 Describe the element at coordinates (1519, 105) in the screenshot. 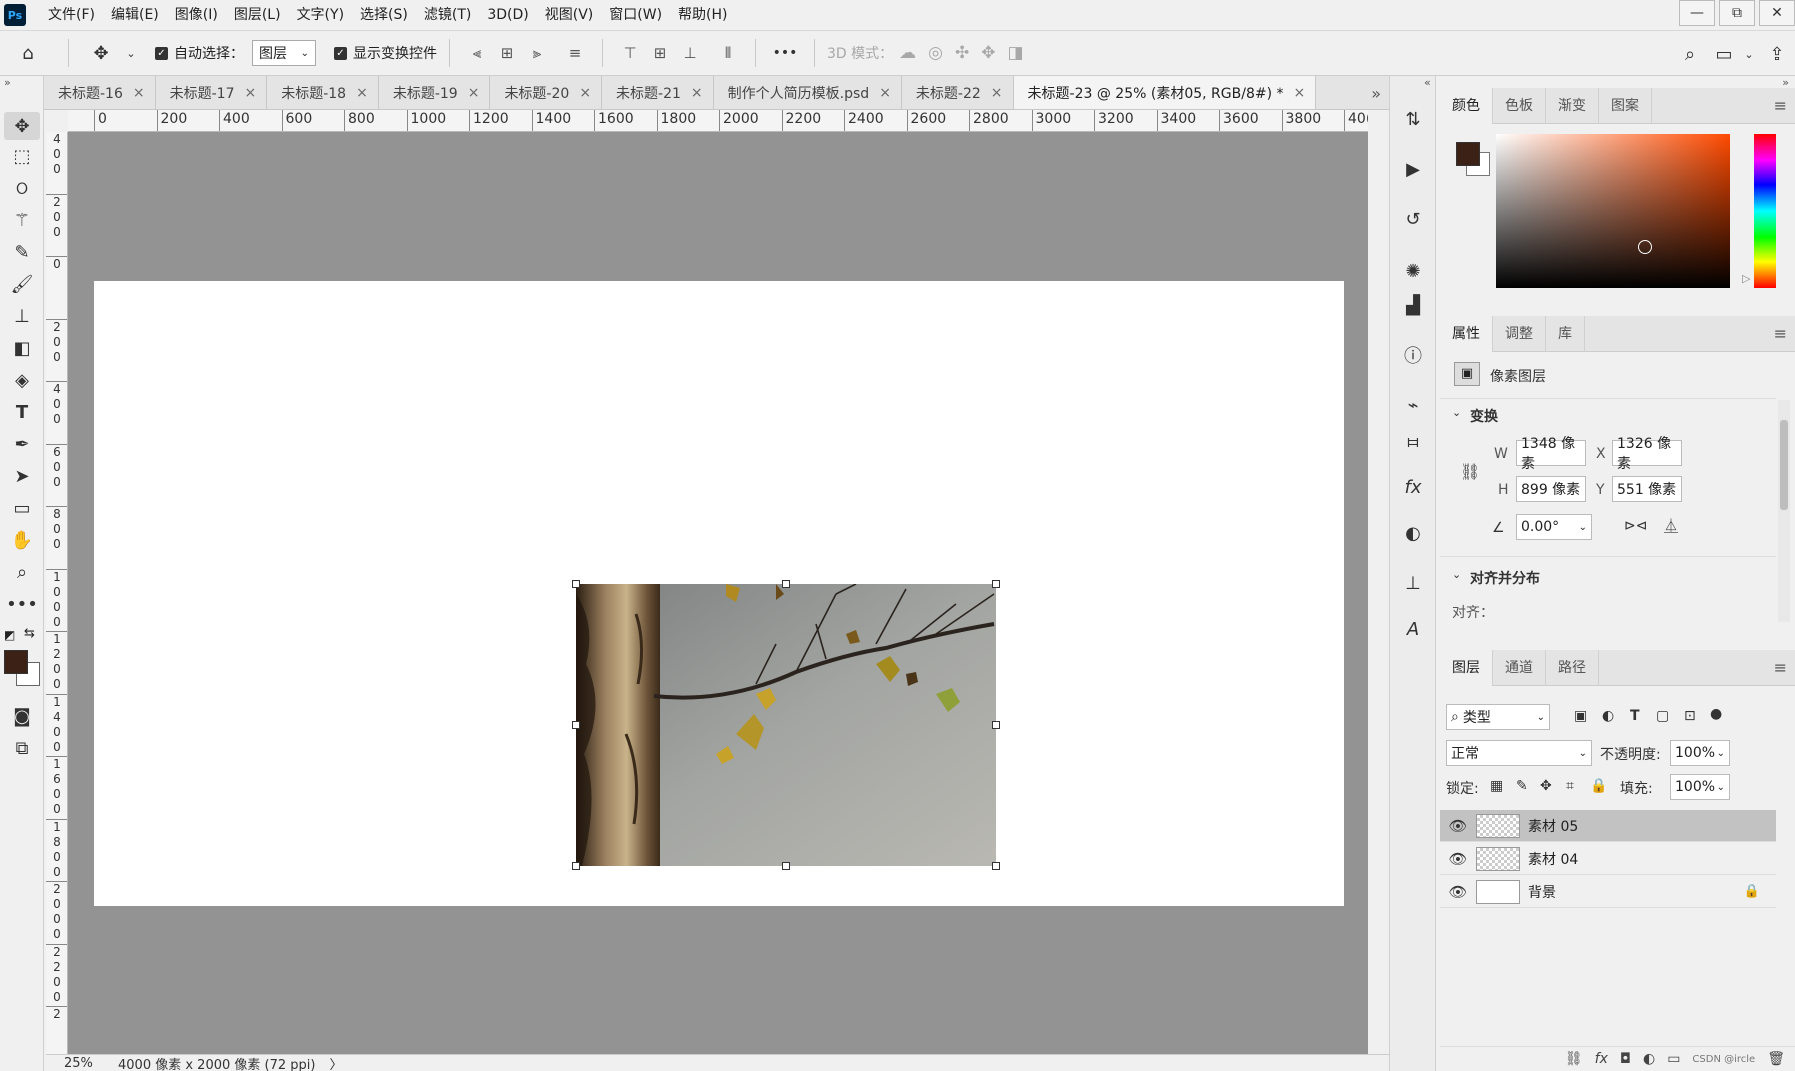

I see `tab-swatches: 色板` at that location.